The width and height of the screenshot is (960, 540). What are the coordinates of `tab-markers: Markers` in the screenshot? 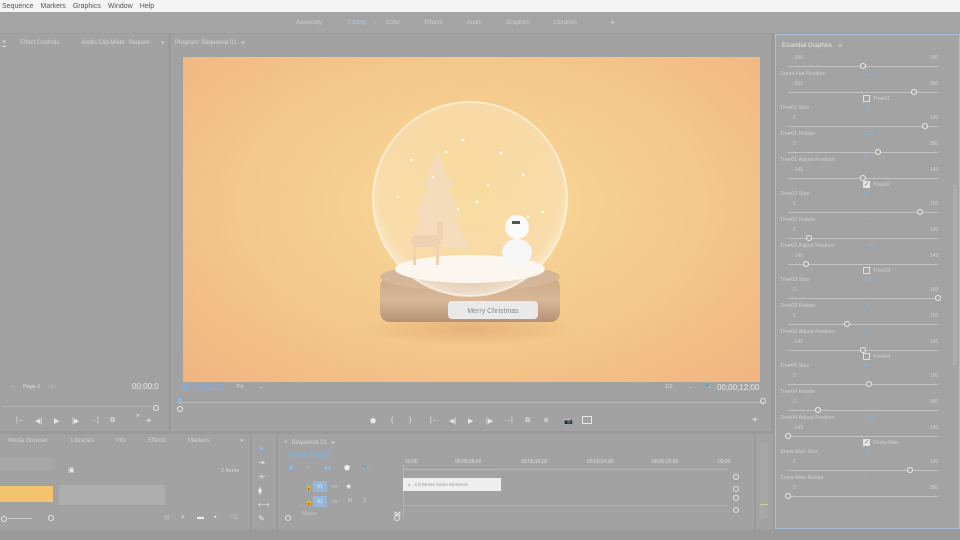 It's located at (199, 441).